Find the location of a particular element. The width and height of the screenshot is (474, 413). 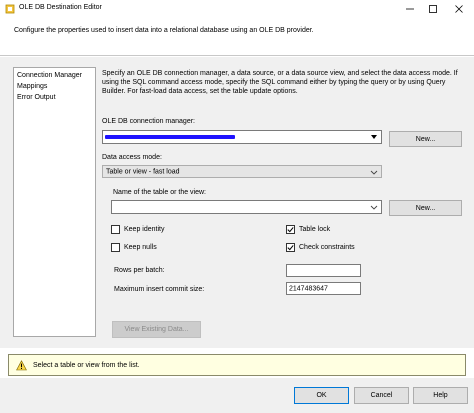

keep-nulls-checkbox is located at coordinates (115, 247).